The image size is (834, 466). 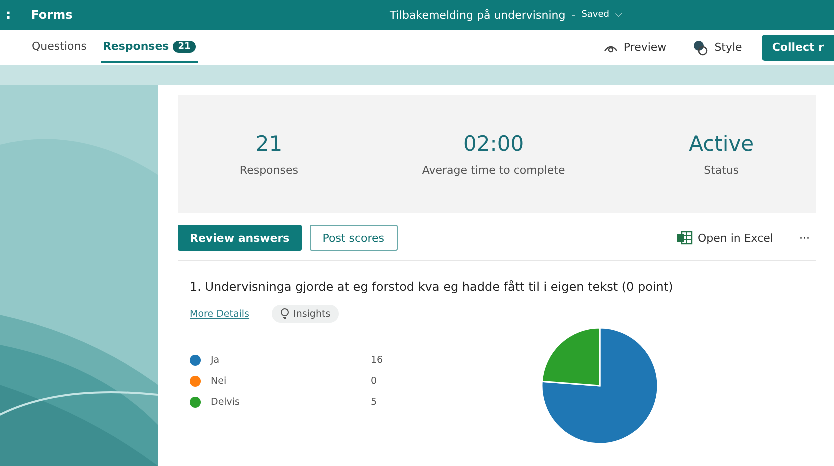 What do you see at coordinates (269, 170) in the screenshot?
I see `stat-label: Responses` at bounding box center [269, 170].